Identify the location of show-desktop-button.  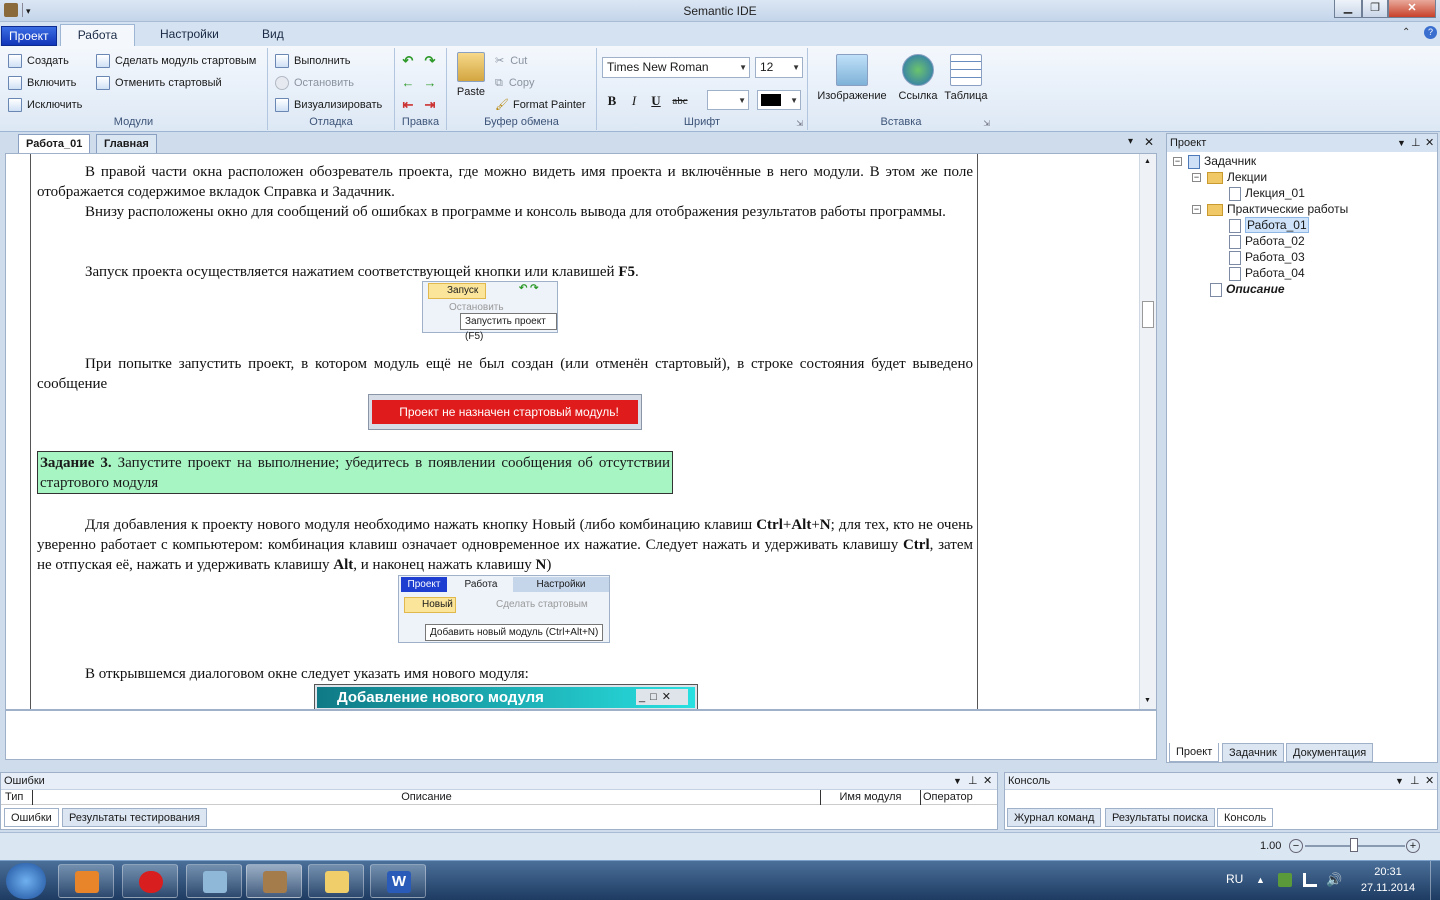
(1435, 880).